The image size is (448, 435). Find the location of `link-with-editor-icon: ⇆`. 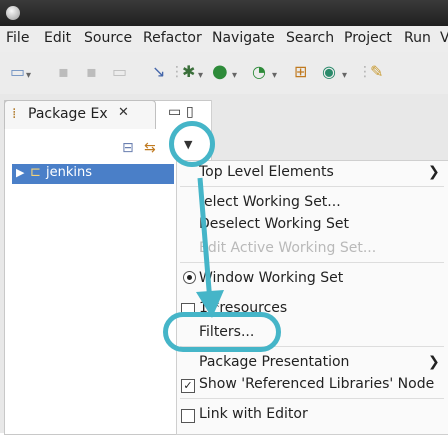

link-with-editor-icon: ⇆ is located at coordinates (150, 148).